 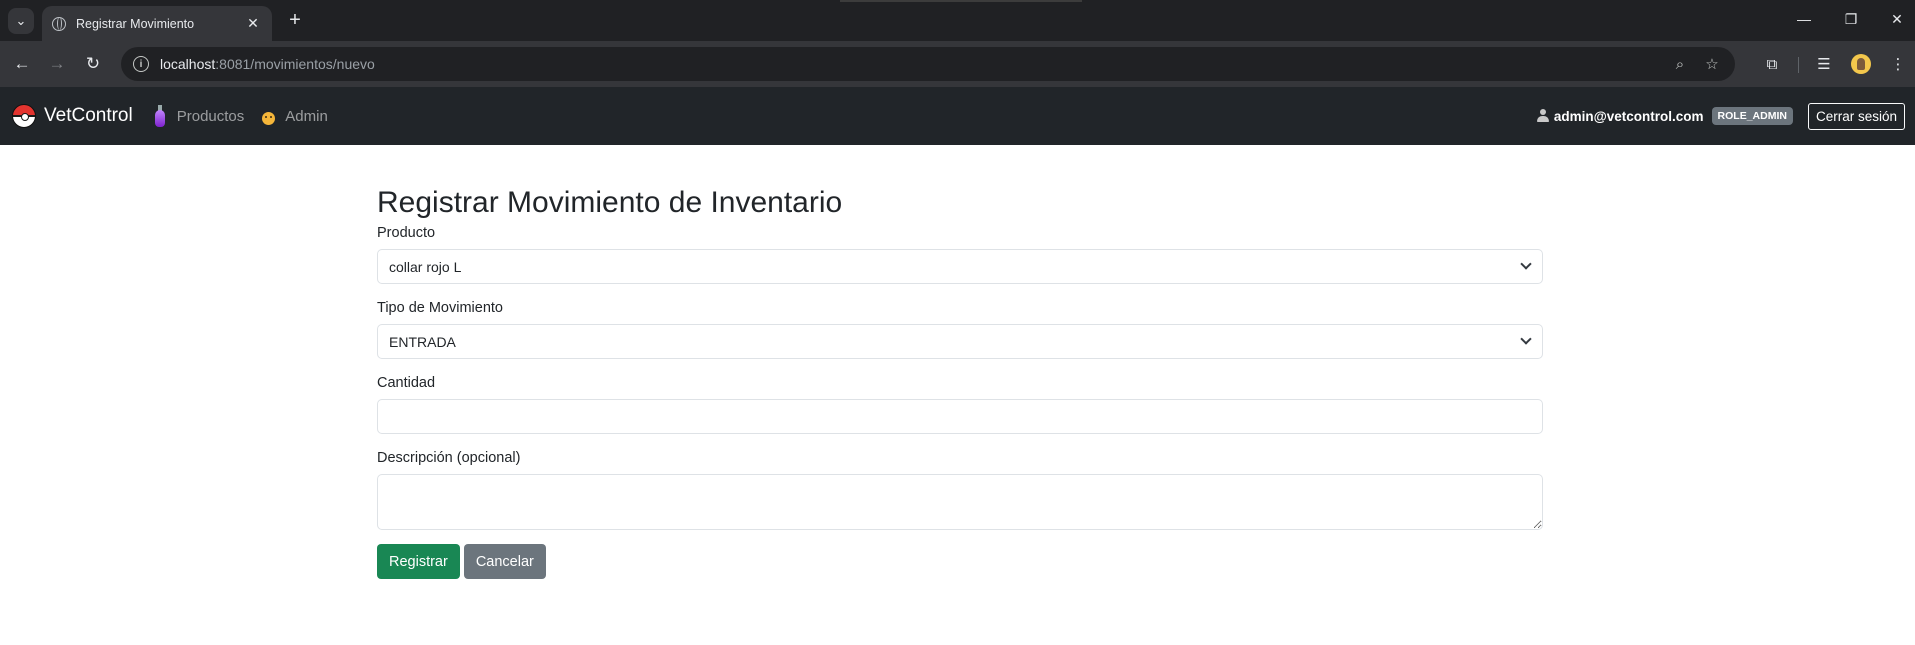 What do you see at coordinates (957, 20) in the screenshot?
I see `tab-strip: ⌄ Registrar Movimiento ✕ + — ❐ ✕` at bounding box center [957, 20].